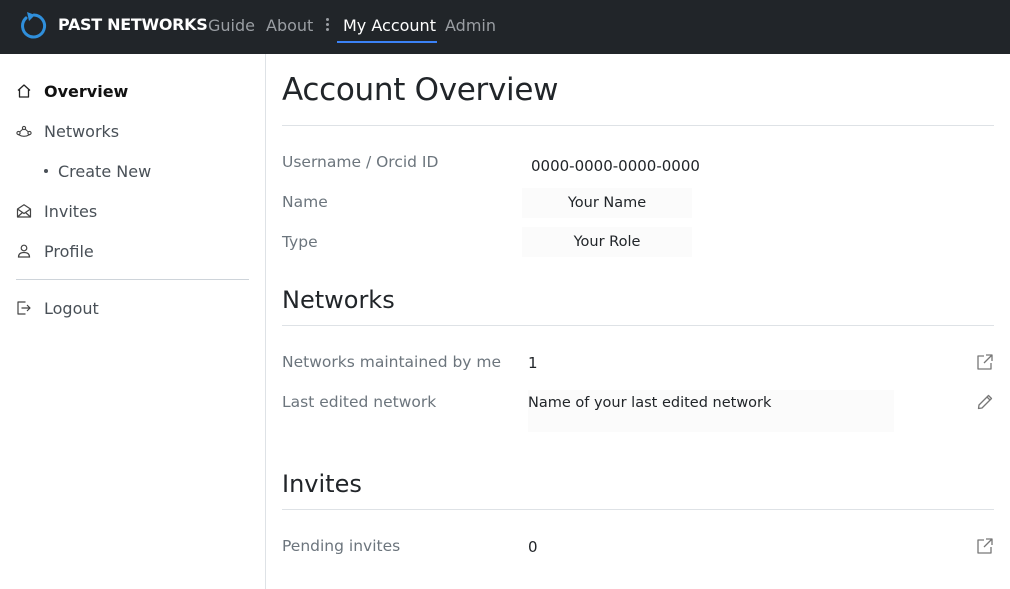 This screenshot has width=1010, height=589. I want to click on type-value: Your Role, so click(607, 242).